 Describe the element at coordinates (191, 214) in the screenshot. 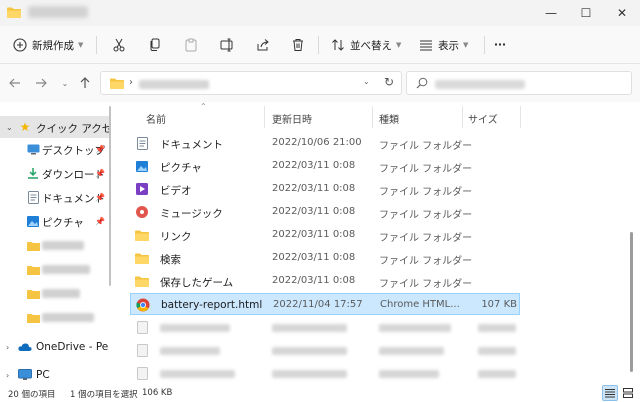

I see `file-name: ミュージック` at that location.